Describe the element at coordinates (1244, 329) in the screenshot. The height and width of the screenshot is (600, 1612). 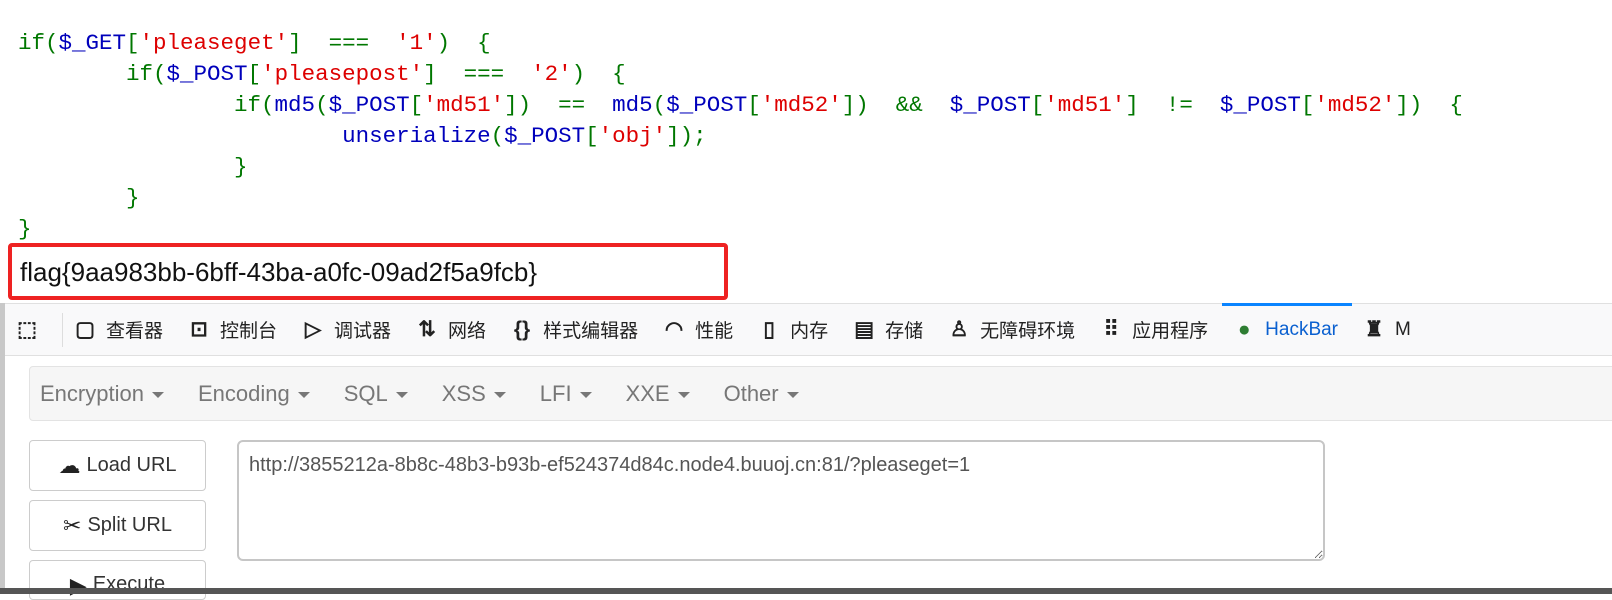
I see `hackbar-icon: ●` at that location.